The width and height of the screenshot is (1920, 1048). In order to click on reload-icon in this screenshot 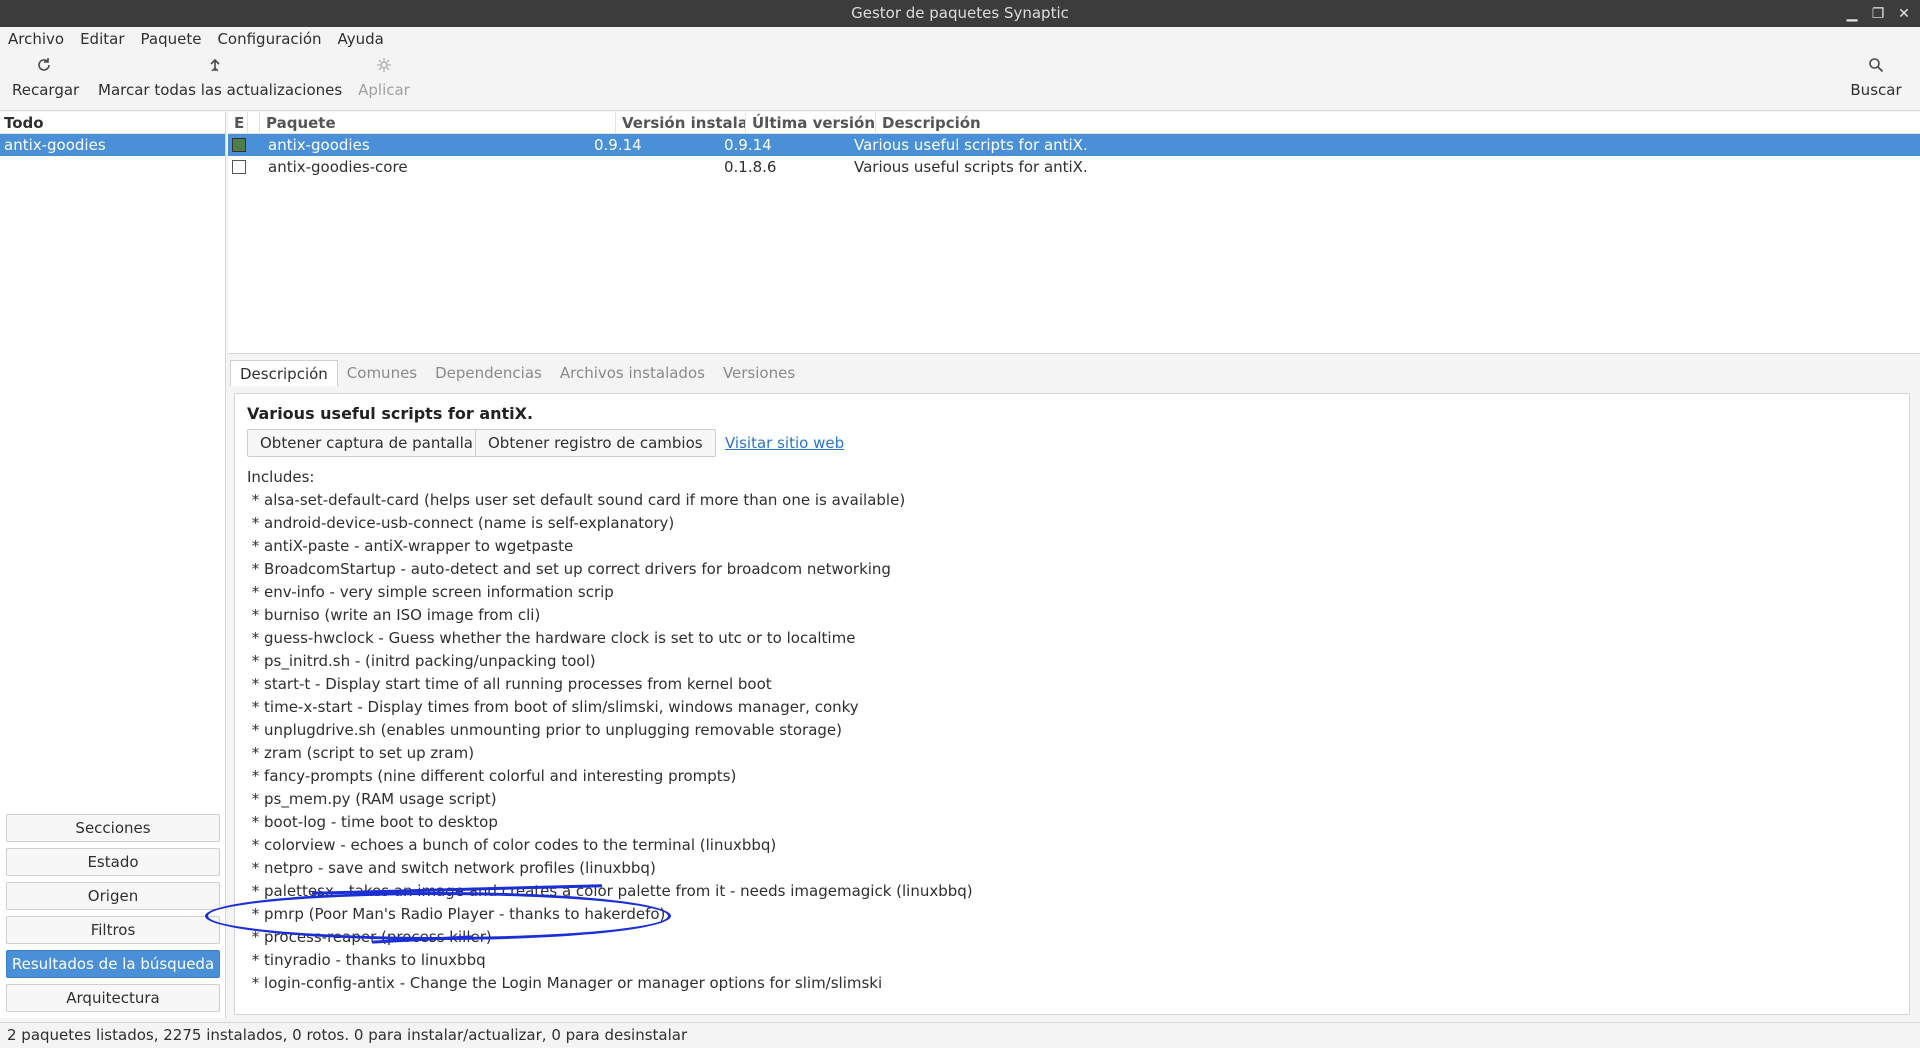, I will do `click(44, 68)`.